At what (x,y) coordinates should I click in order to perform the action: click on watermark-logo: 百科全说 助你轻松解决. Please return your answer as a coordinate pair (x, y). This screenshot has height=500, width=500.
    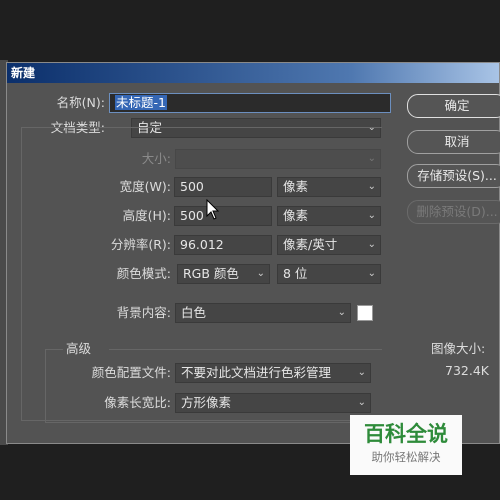
    Looking at the image, I should click on (406, 445).